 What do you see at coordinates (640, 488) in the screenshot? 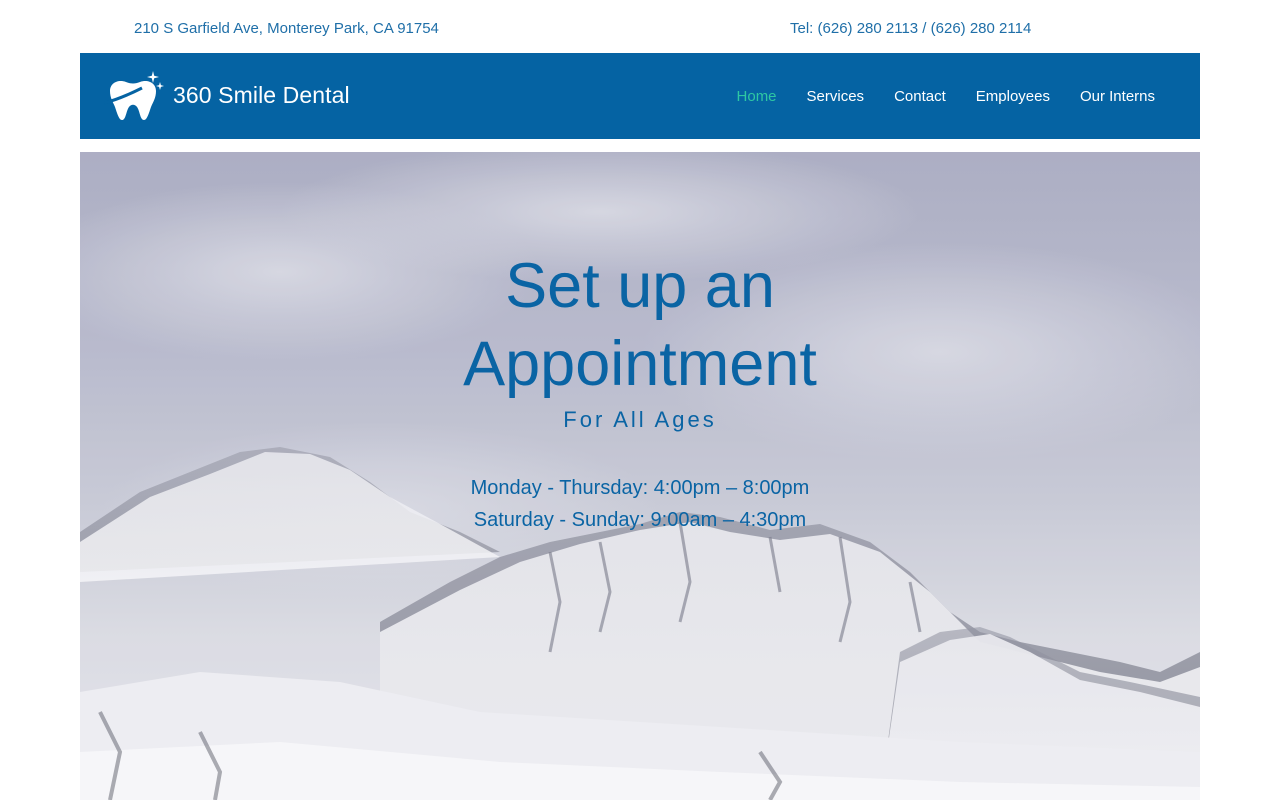
I see `hours-weekdays: Monday - Thursday: 4:00pm – 8:00pm` at bounding box center [640, 488].